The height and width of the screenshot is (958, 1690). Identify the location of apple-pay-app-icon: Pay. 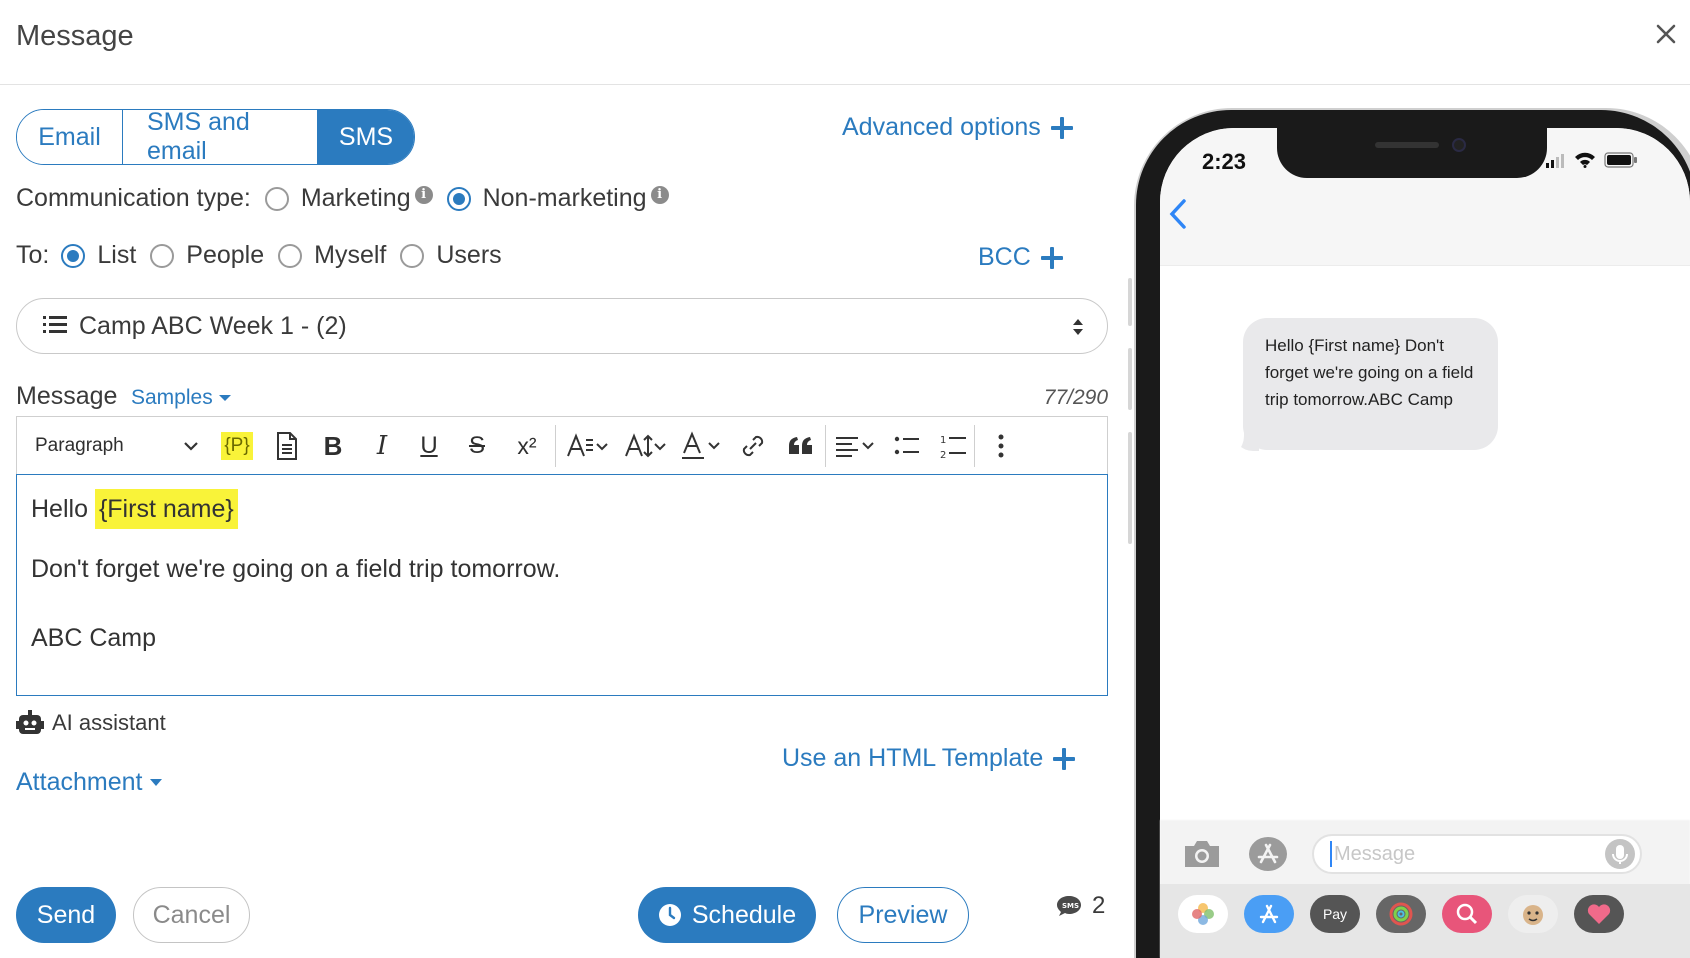
(1335, 914).